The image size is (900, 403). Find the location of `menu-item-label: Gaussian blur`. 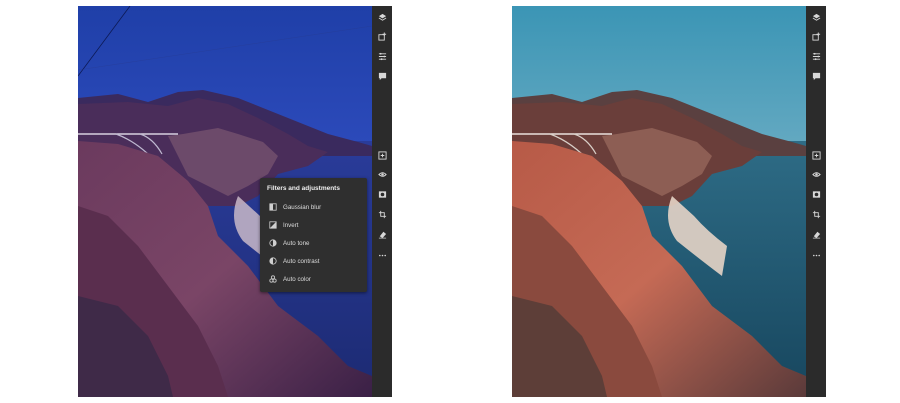

menu-item-label: Gaussian blur is located at coordinates (302, 207).